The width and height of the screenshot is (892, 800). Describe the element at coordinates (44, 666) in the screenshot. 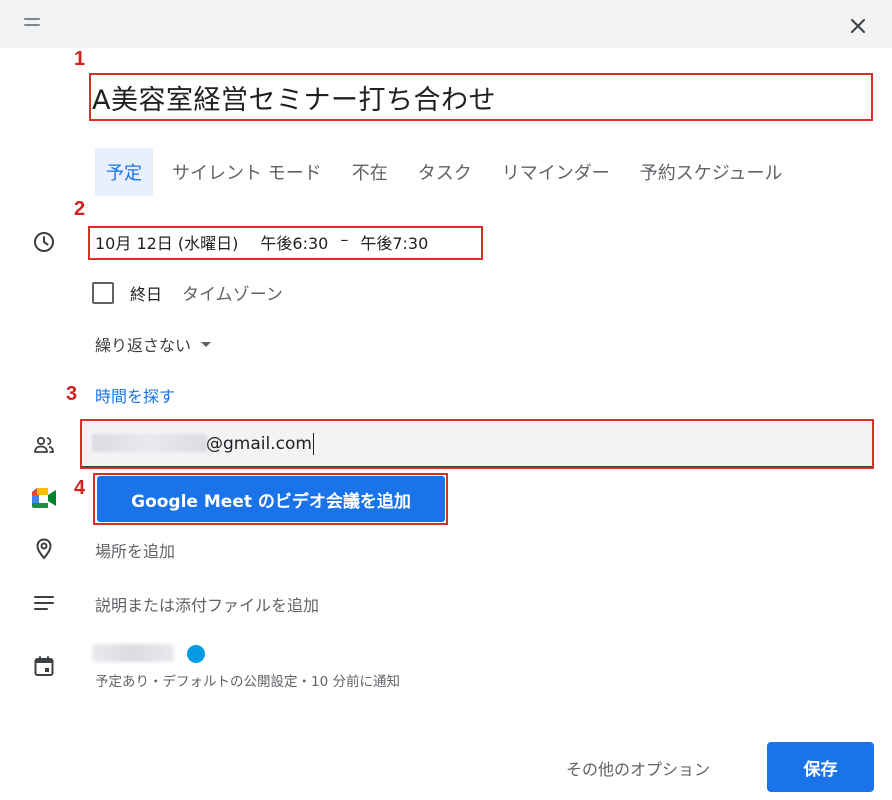

I see `calendar-icon` at that location.